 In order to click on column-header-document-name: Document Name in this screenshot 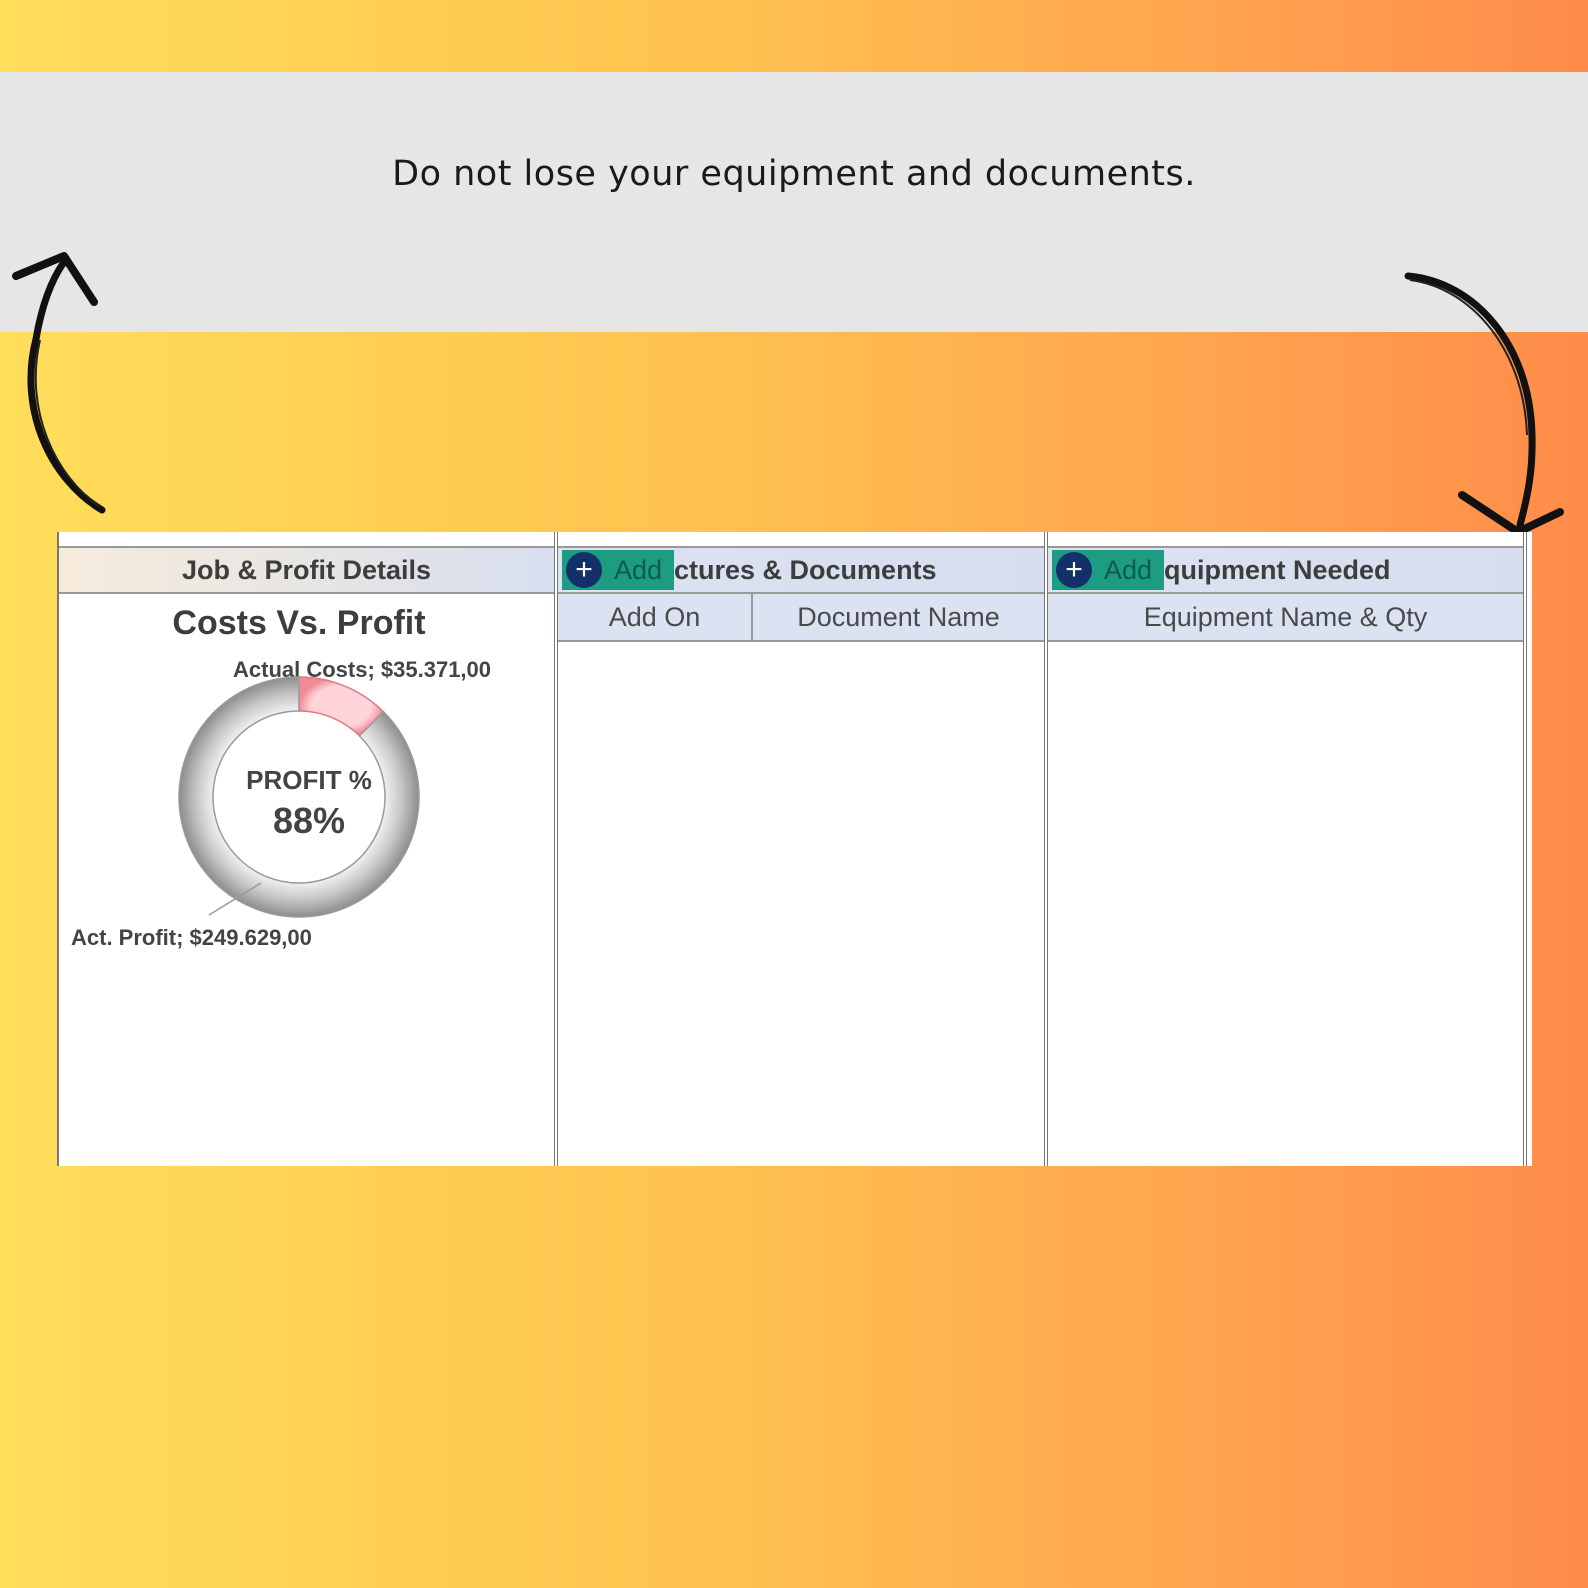, I will do `click(898, 617)`.